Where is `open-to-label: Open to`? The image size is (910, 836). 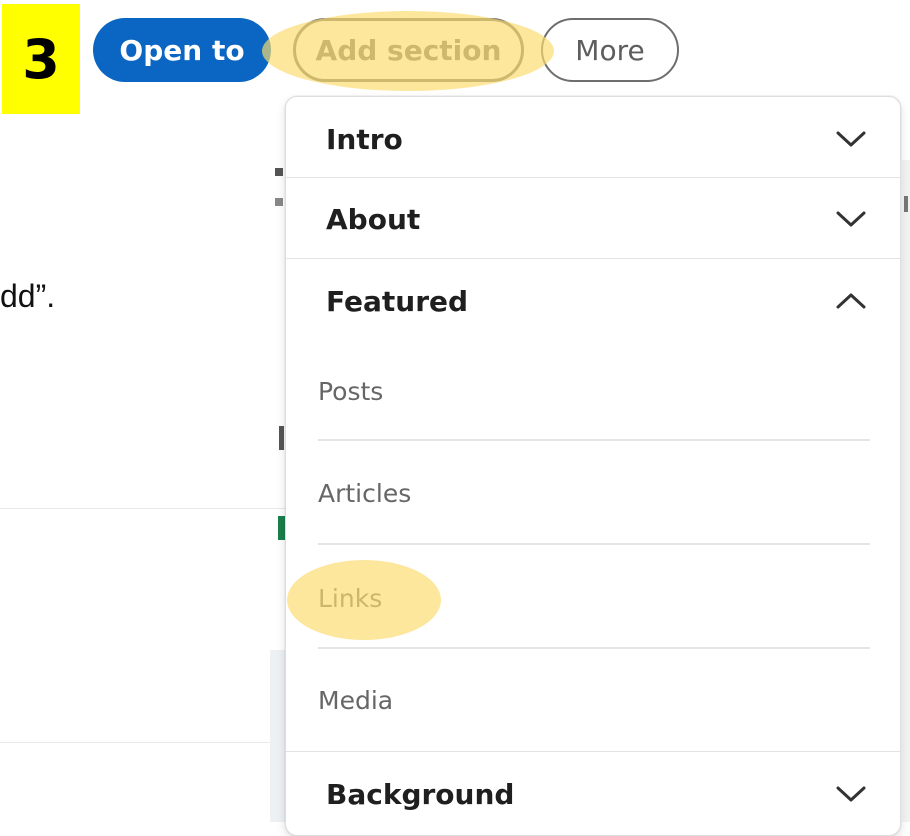
open-to-label: Open to is located at coordinates (182, 50).